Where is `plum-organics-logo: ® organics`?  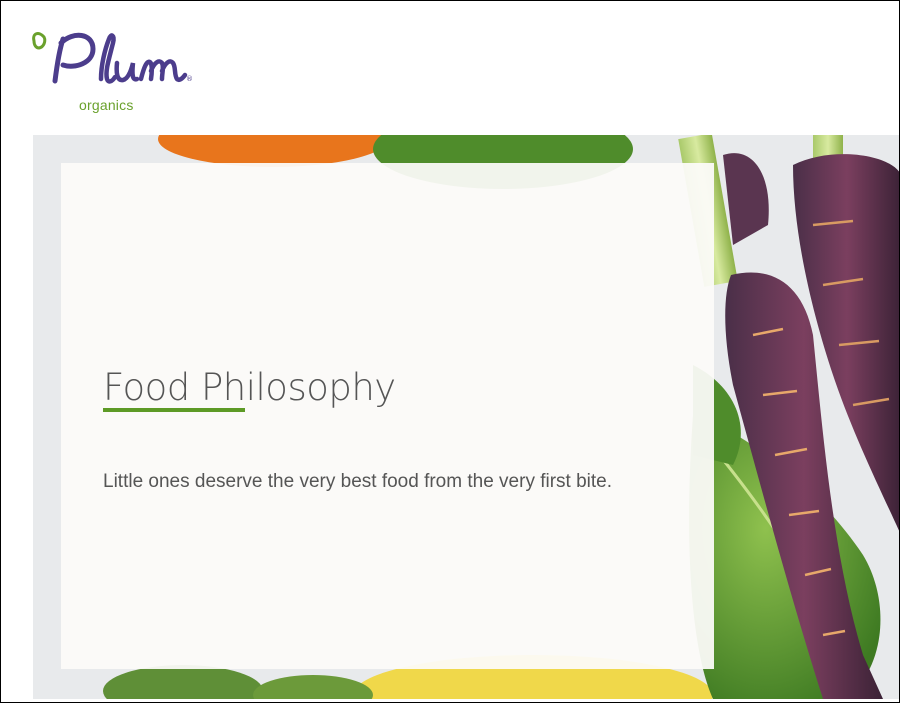
plum-organics-logo: ® organics is located at coordinates (116, 76).